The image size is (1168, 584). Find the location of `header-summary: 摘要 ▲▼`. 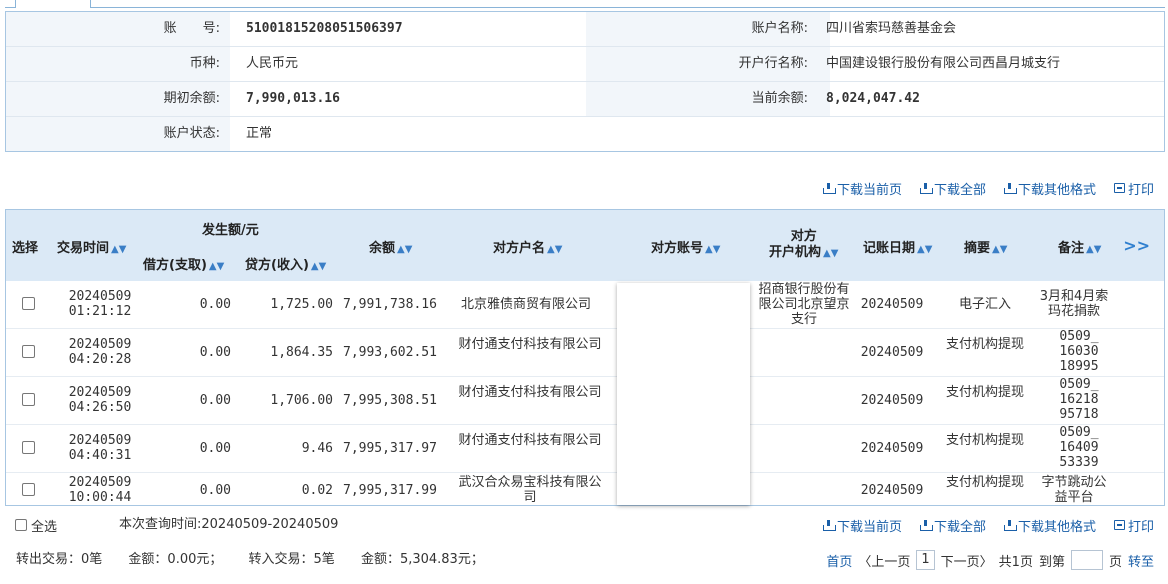

header-summary: 摘要 ▲▼ is located at coordinates (985, 246).